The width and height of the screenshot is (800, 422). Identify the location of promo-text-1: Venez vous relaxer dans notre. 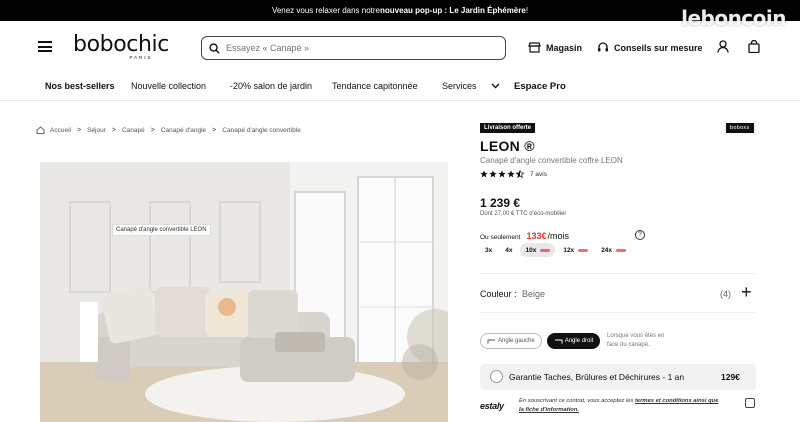
(326, 10).